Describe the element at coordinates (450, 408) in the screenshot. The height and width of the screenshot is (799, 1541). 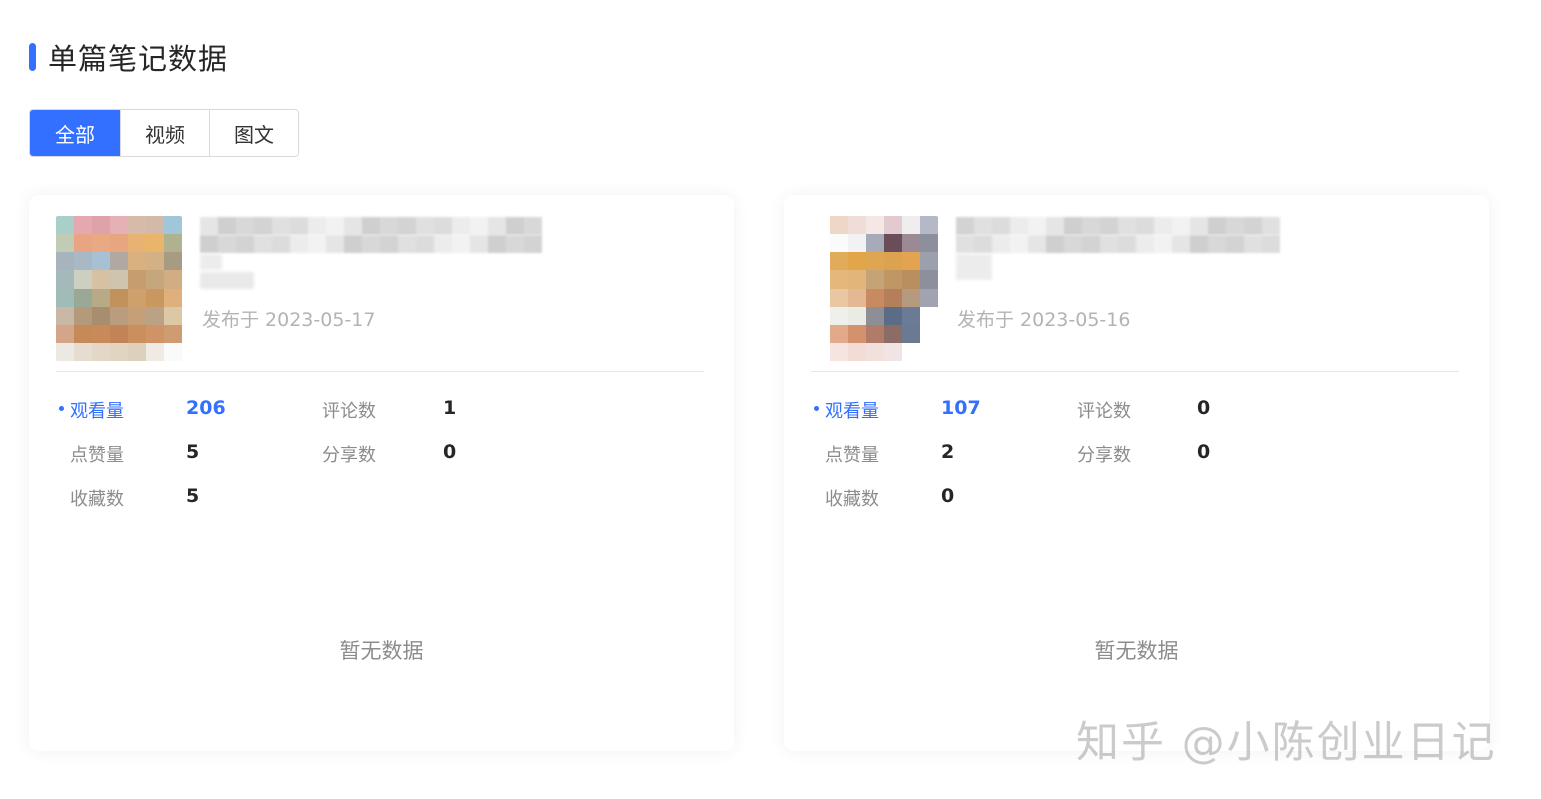
I see `comments-value: 1` at that location.